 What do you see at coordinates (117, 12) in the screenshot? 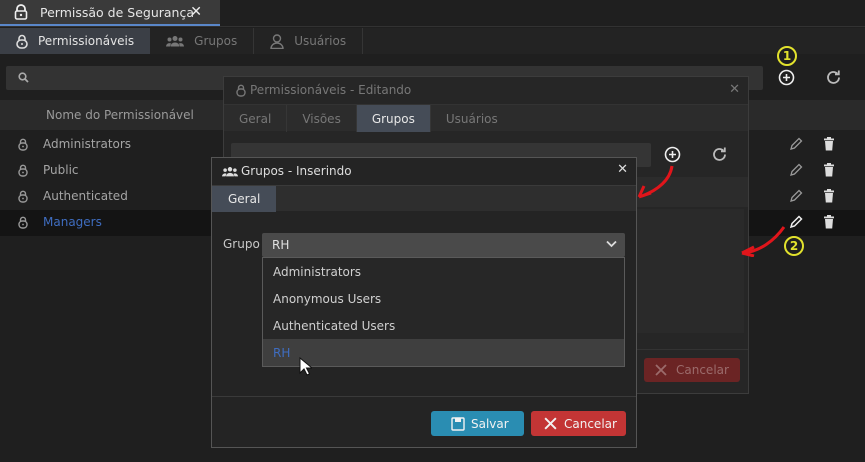
I see `window-tab-title: Permissão de Segurança` at bounding box center [117, 12].